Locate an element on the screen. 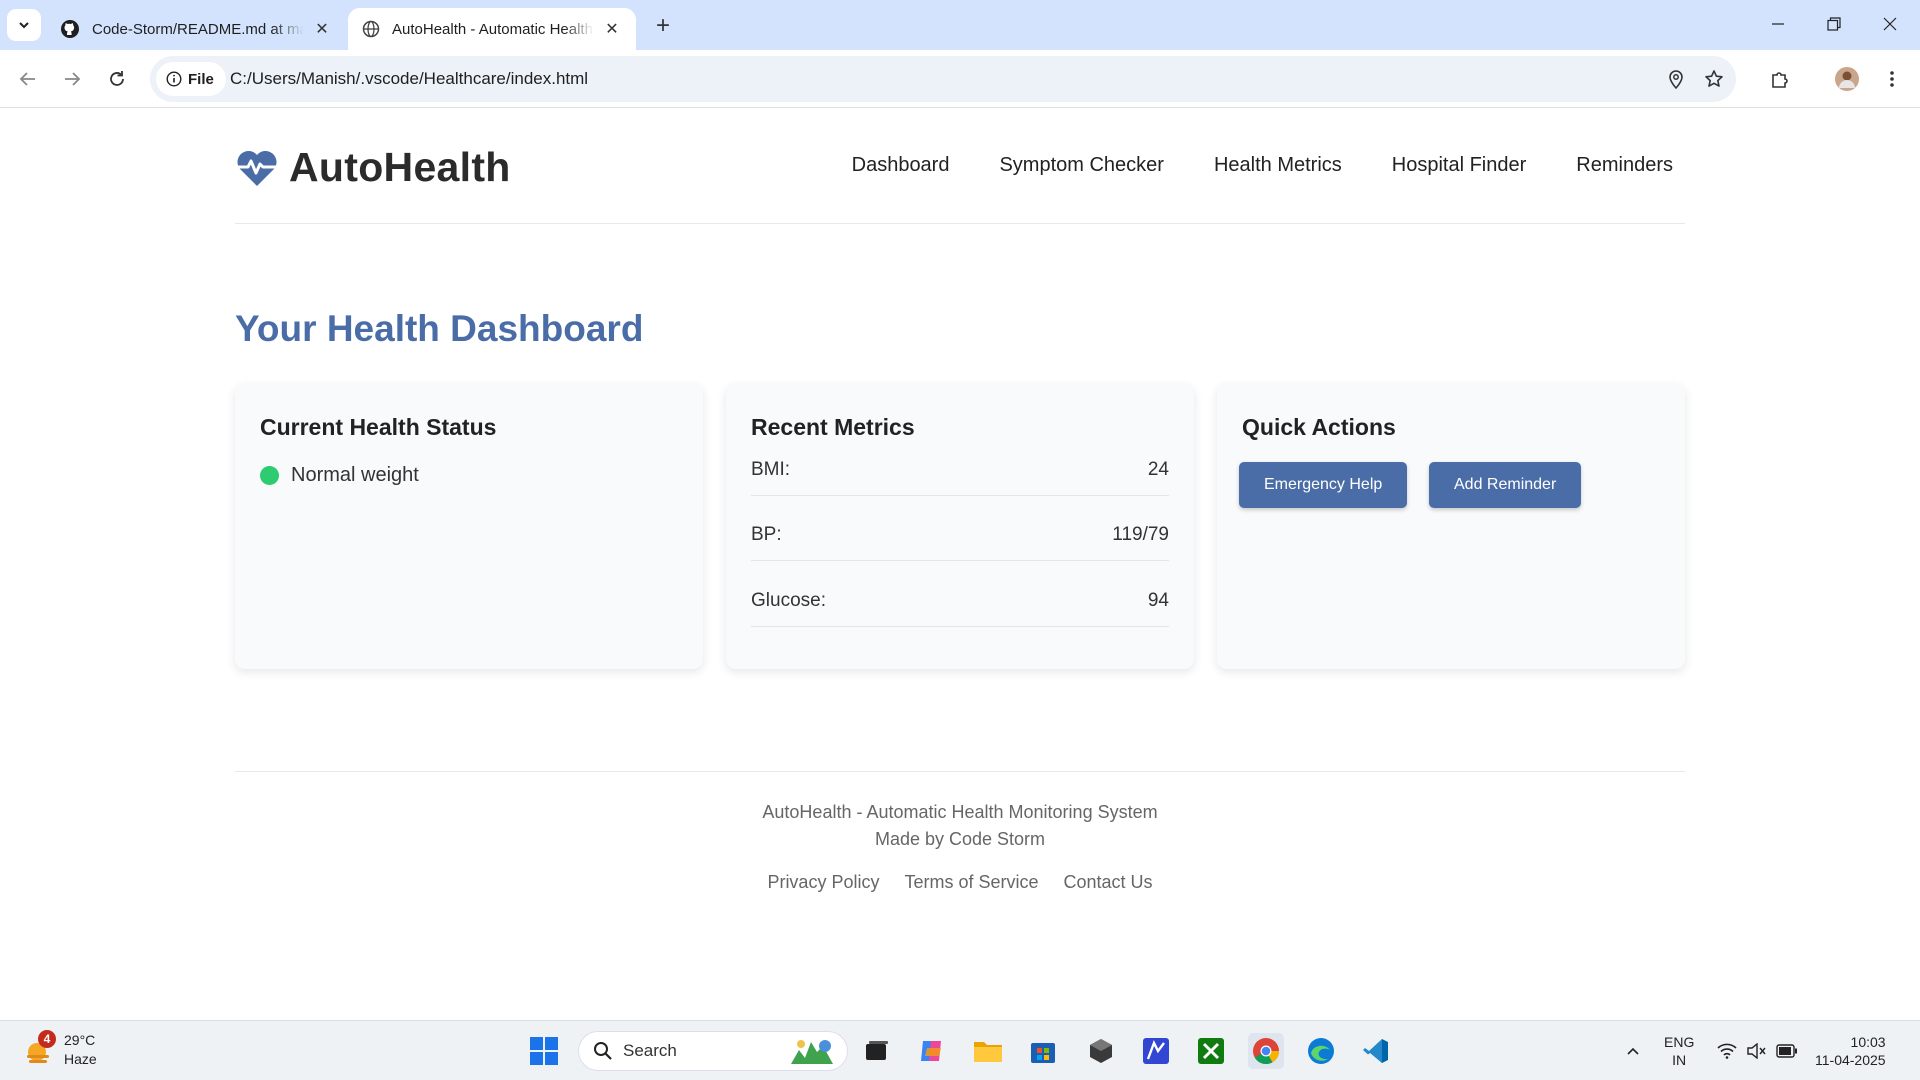 The width and height of the screenshot is (1920, 1080). reload-button is located at coordinates (117, 79).